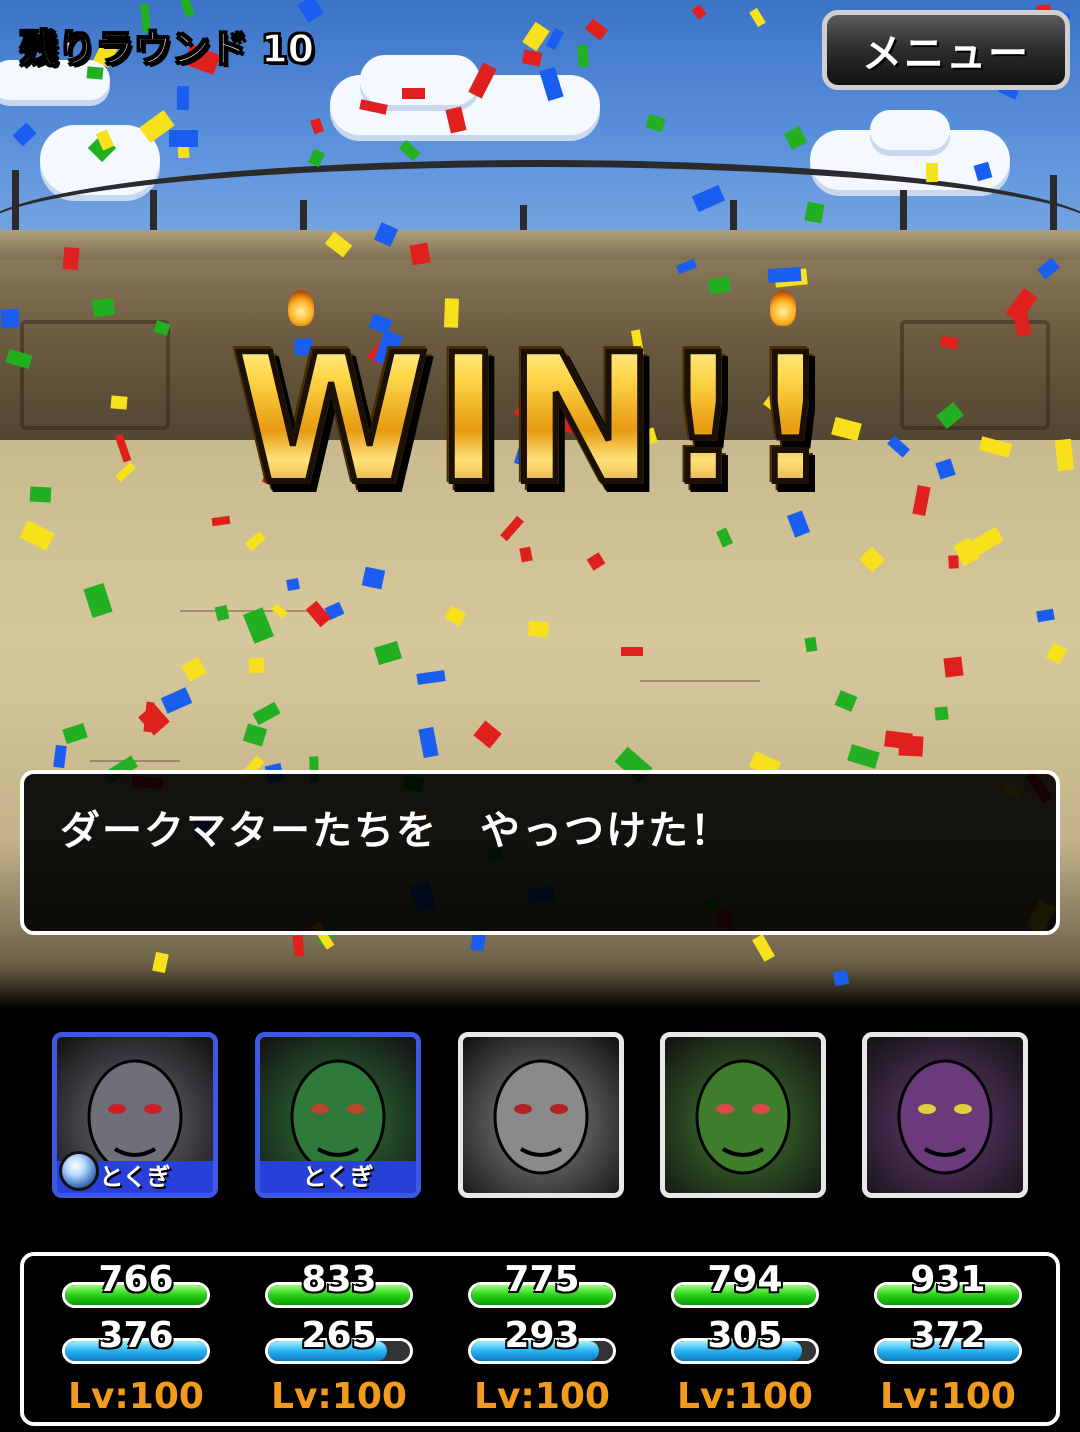 Image resolution: width=1080 pixels, height=1432 pixels. What do you see at coordinates (535, 420) in the screenshot?
I see `win-banner: WIN!!` at bounding box center [535, 420].